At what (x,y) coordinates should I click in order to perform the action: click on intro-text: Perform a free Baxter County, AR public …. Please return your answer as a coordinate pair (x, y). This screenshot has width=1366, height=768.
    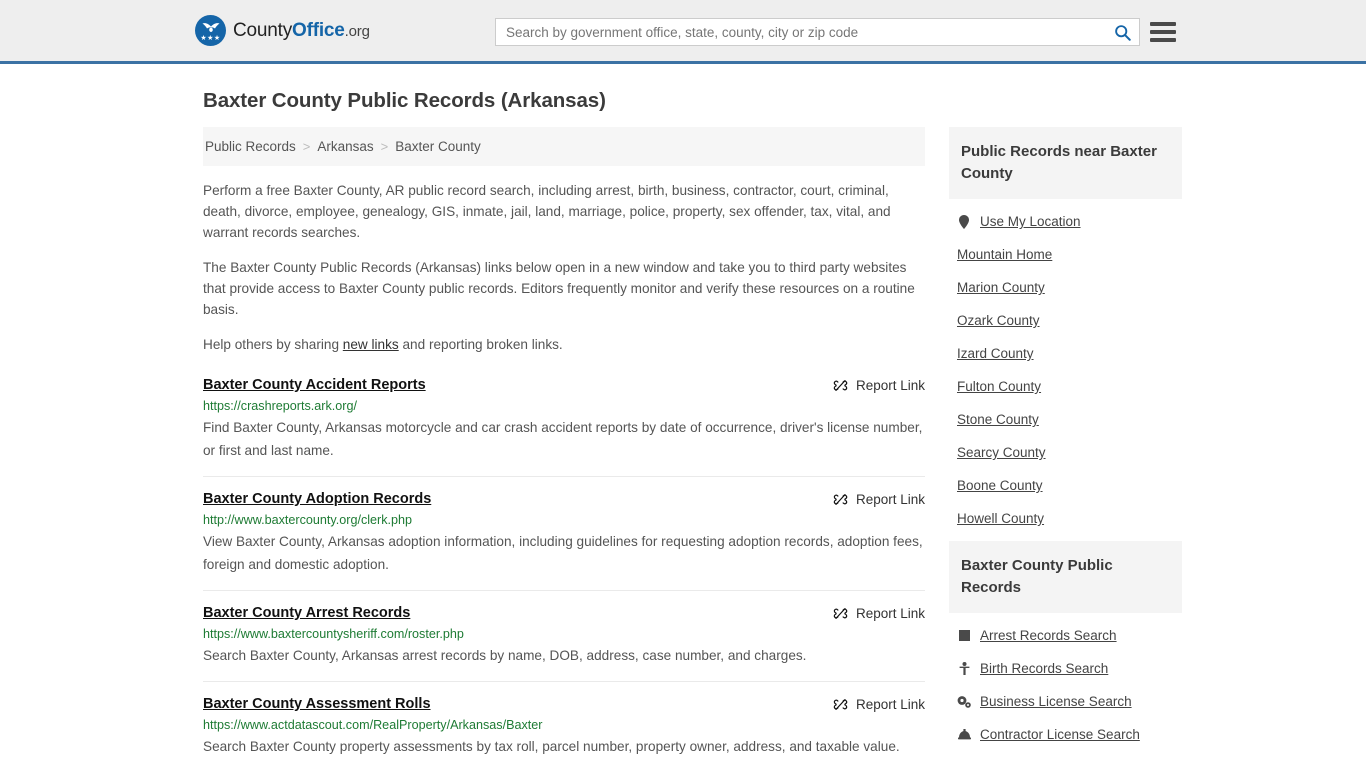
    Looking at the image, I should click on (564, 267).